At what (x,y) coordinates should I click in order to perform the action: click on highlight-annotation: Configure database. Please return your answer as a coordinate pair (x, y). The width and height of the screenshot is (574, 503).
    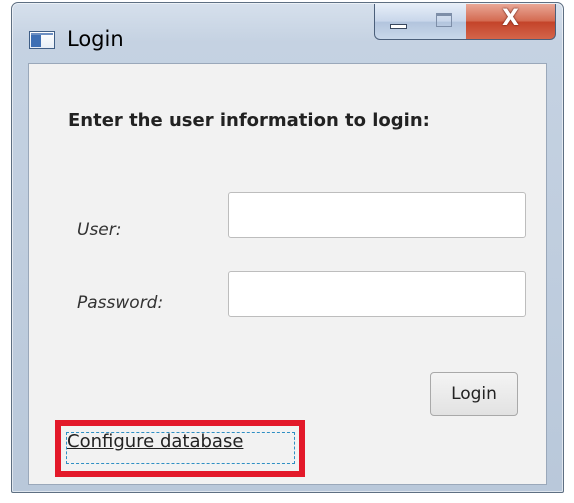
    Looking at the image, I should click on (180, 448).